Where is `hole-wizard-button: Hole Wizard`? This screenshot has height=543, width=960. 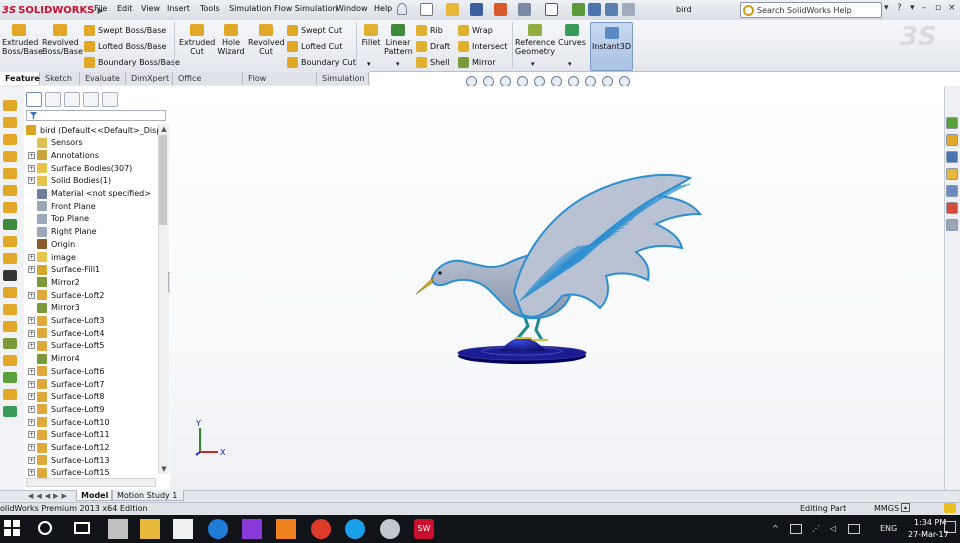 hole-wizard-button: Hole Wizard is located at coordinates (231, 39).